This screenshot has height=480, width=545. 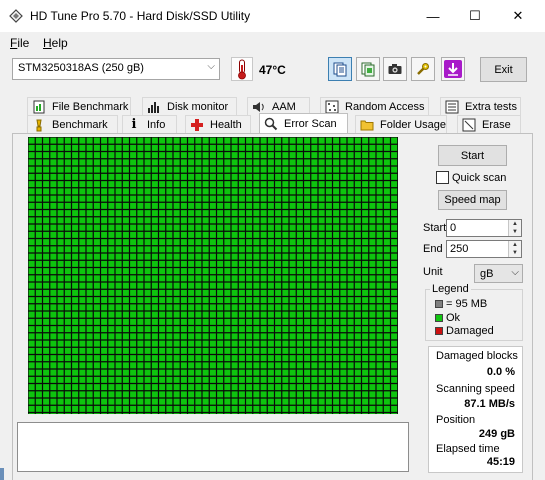 I want to click on info-icon: i, so click(x=134, y=124).